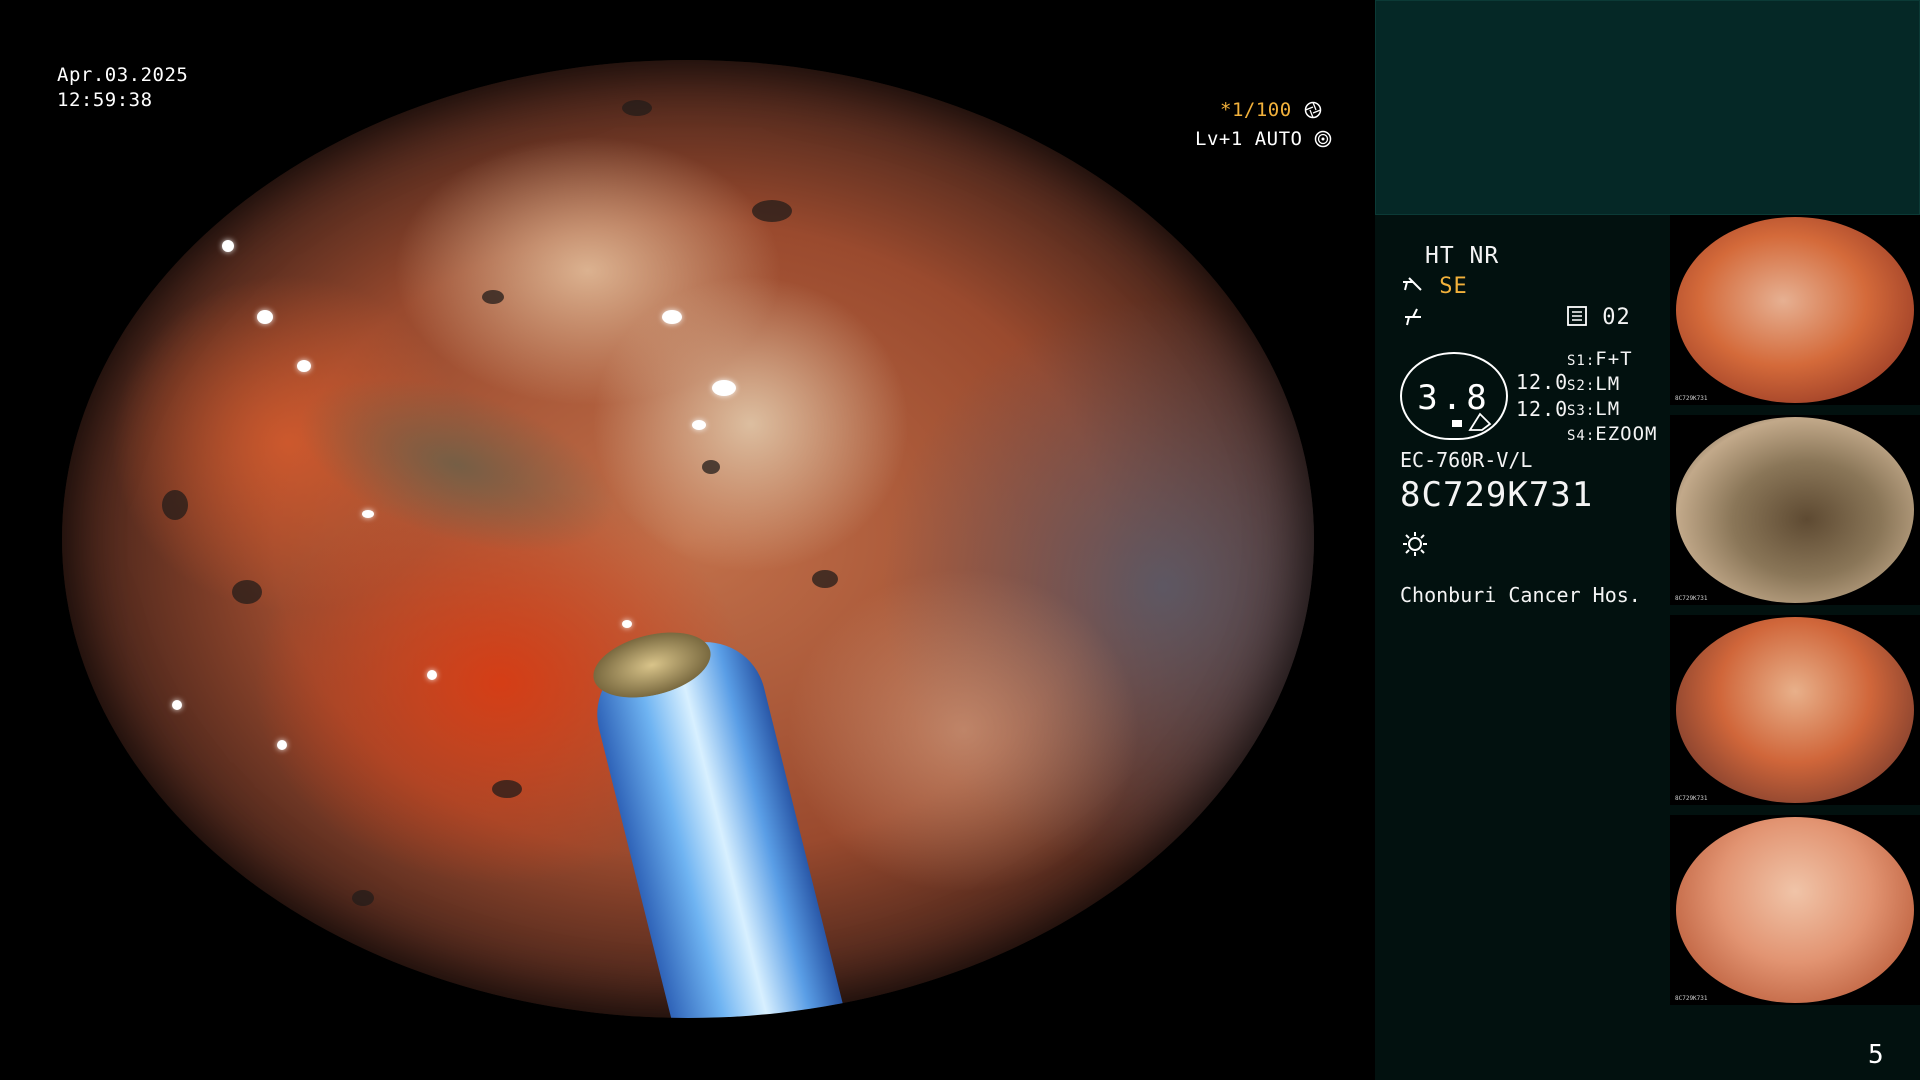  I want to click on switch-row: S4:EZOOM, so click(1612, 434).